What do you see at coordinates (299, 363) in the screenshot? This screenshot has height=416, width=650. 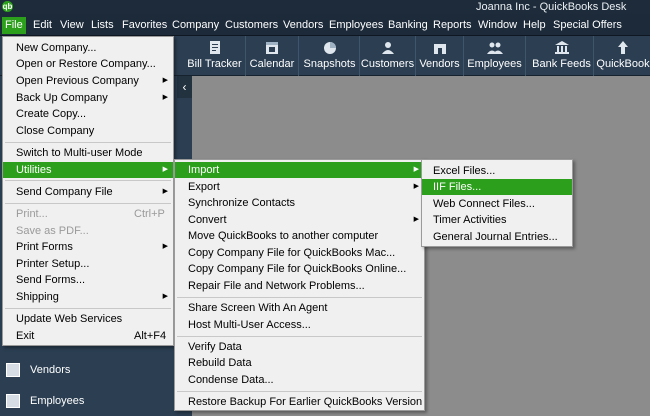 I see `menu-item-rebuild-data: Rebuild Data` at bounding box center [299, 363].